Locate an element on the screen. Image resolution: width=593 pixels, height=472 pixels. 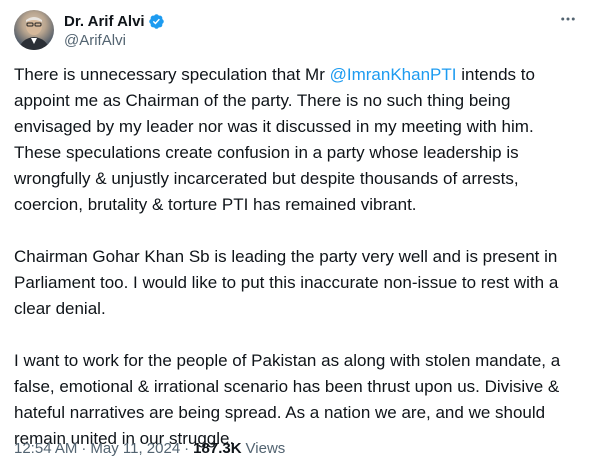
tweet-header: Dr. Arif Alvi @ArifAlvi is located at coordinates (89, 30).